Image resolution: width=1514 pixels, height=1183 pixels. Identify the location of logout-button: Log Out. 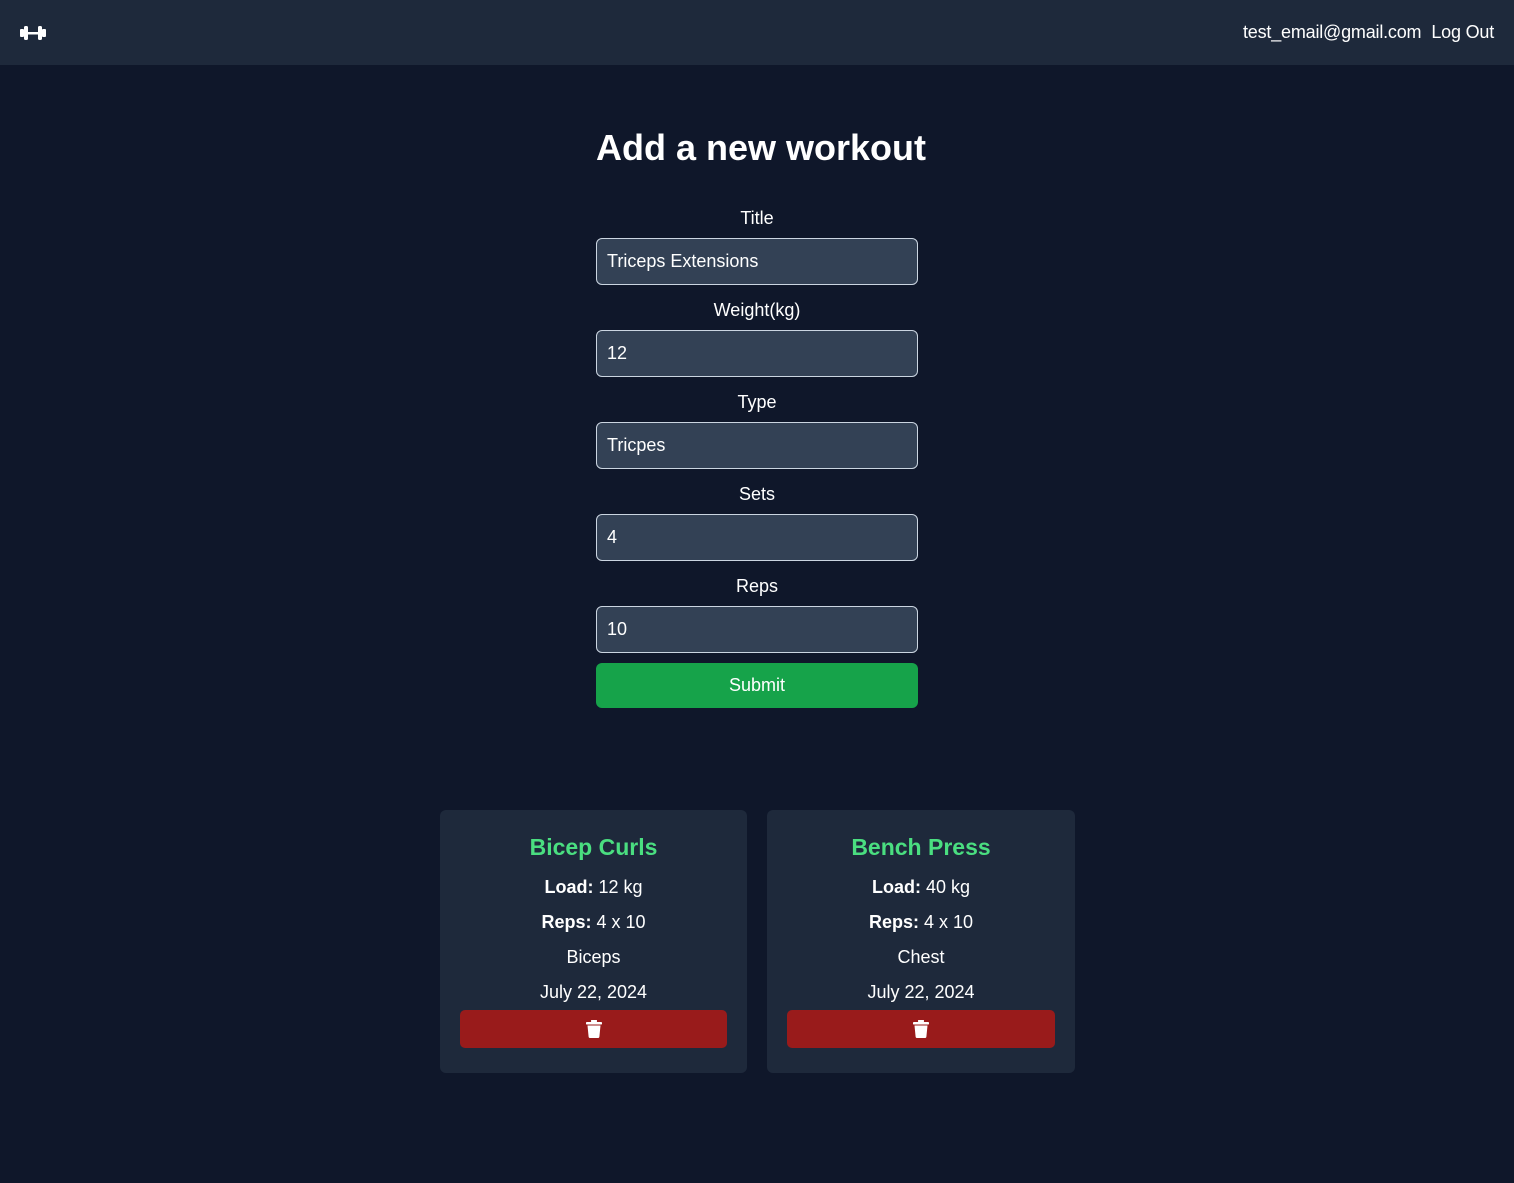
(1462, 32).